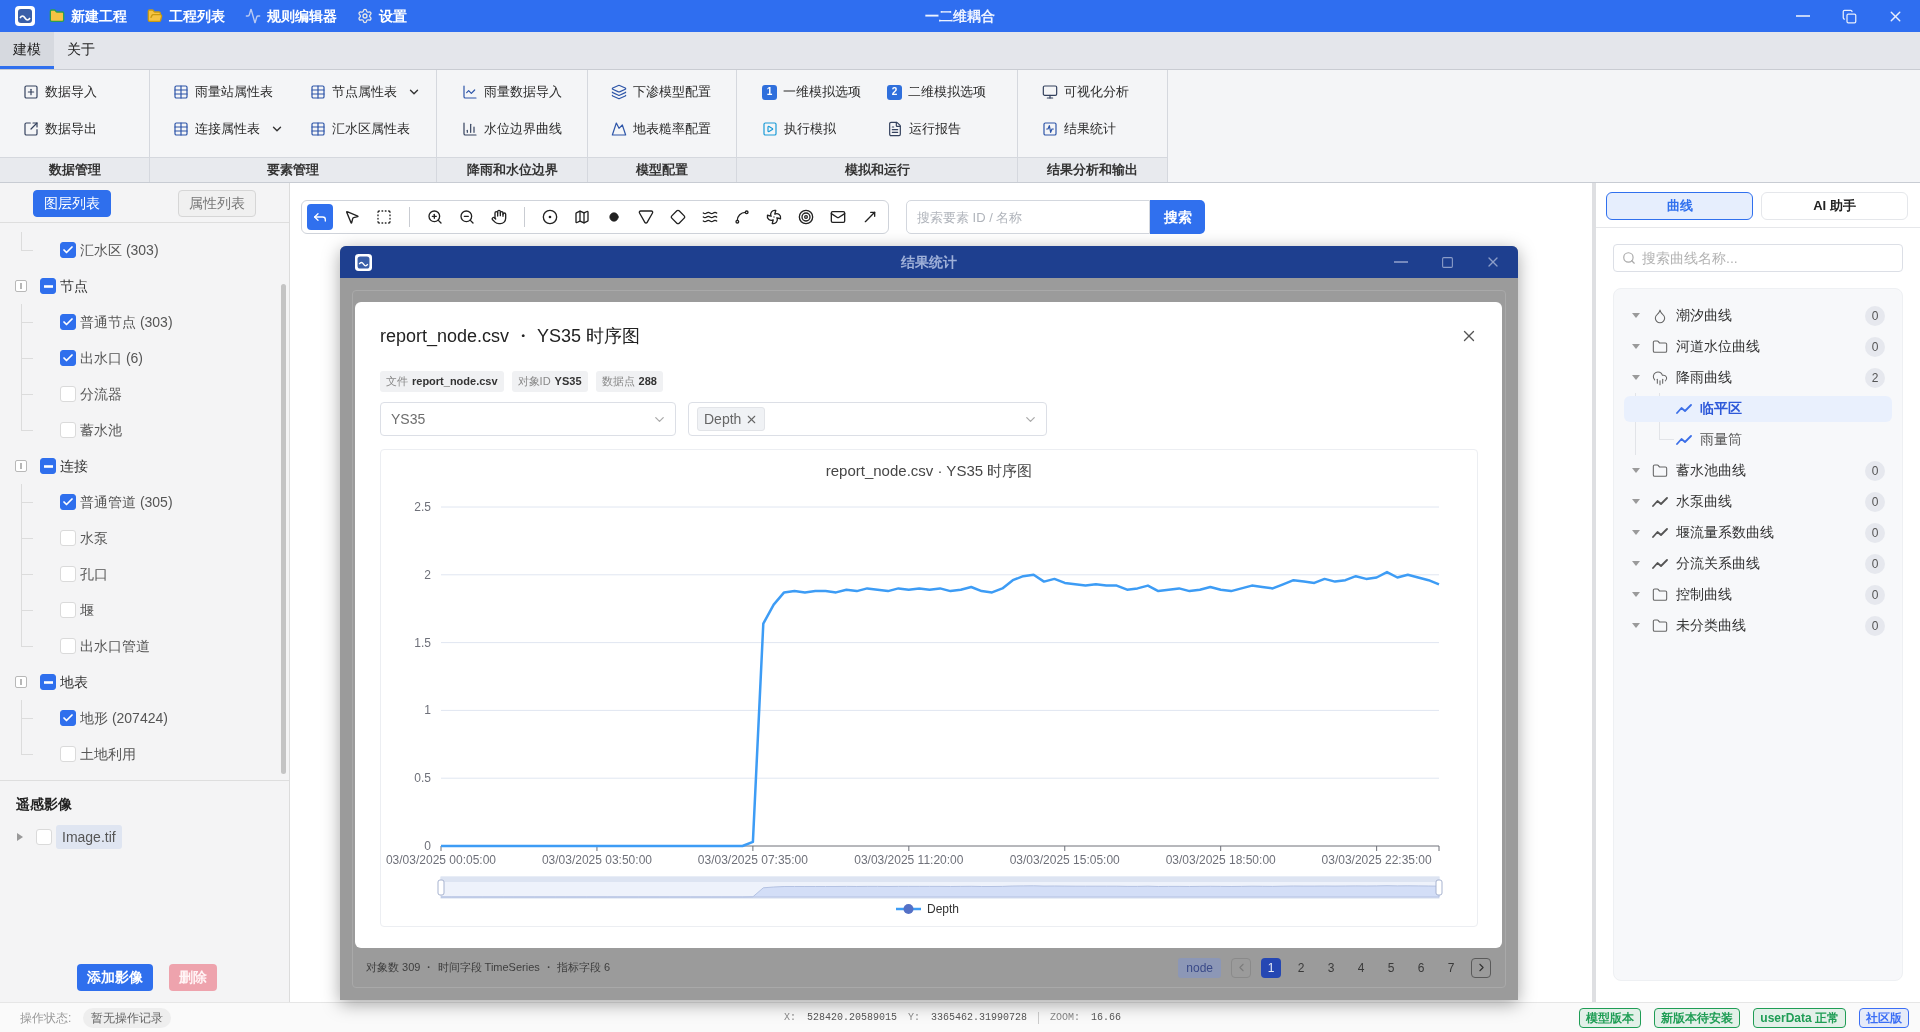 The width and height of the screenshot is (1920, 1032). Describe the element at coordinates (940, 887) in the screenshot. I see `data-zoom-slider` at that location.